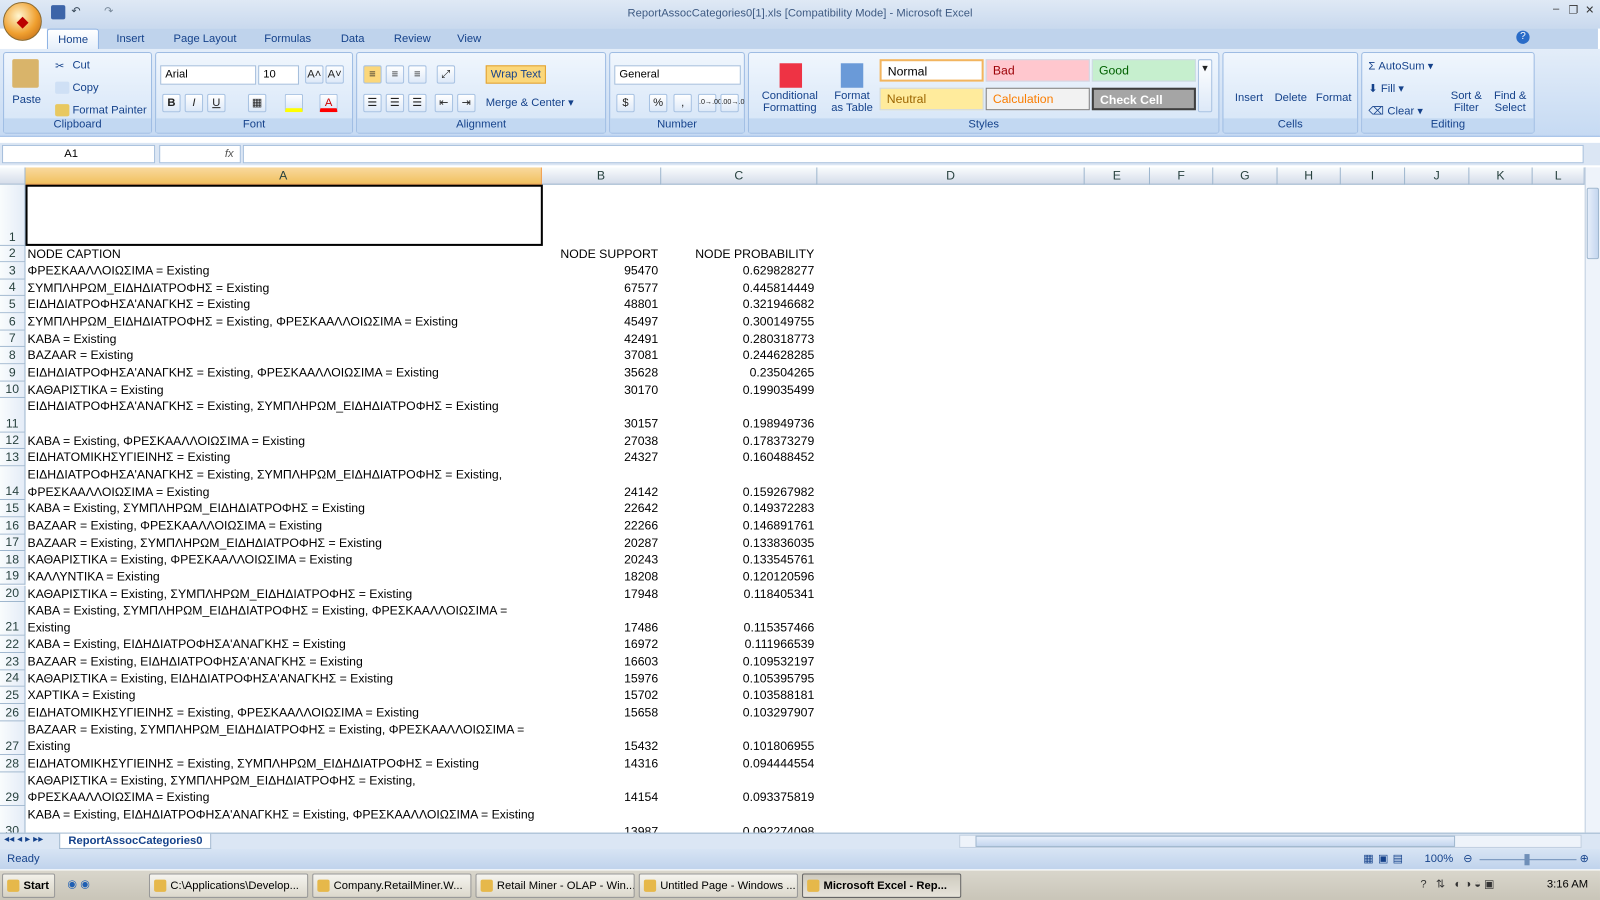 This screenshot has height=900, width=1600. Describe the element at coordinates (709, 103) in the screenshot. I see `increase-decimal-button: .0→.00` at that location.